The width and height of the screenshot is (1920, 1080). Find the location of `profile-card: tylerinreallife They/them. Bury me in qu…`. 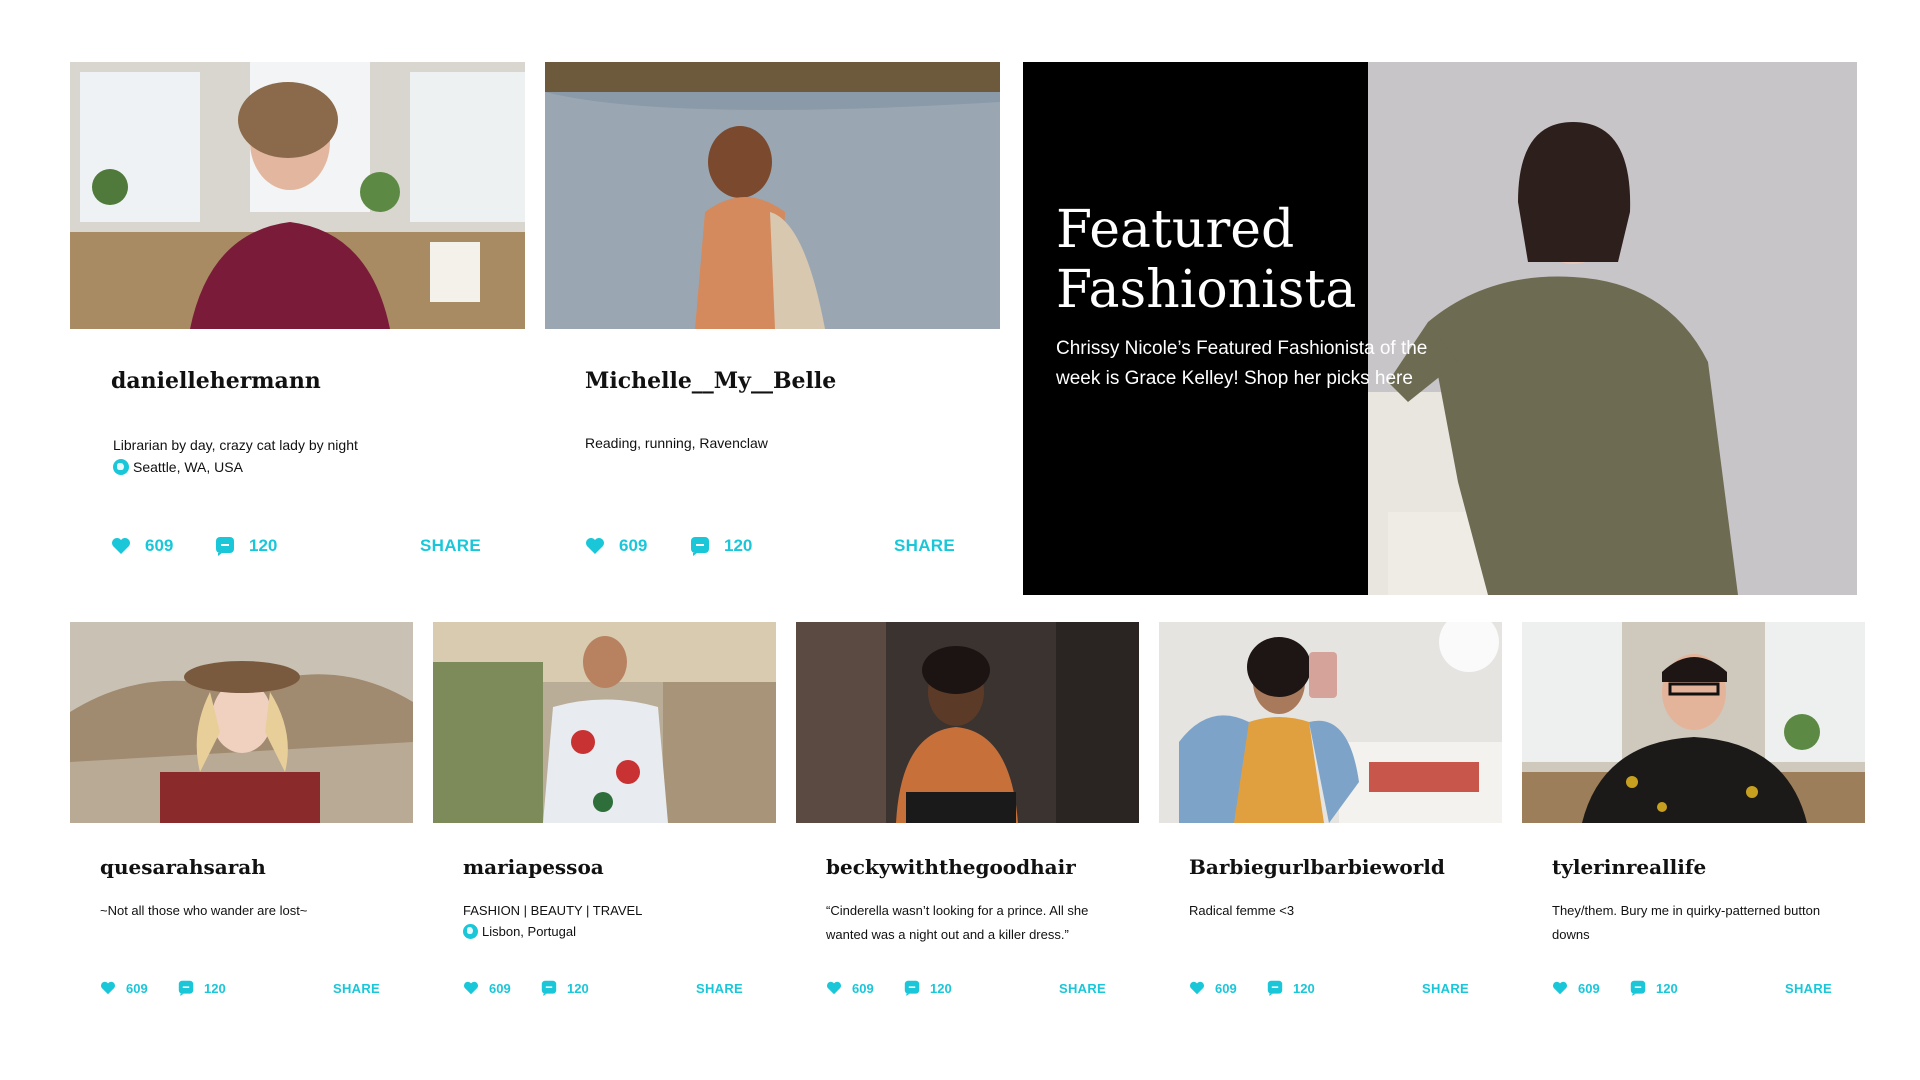

profile-card: tylerinreallife They/them. Bury me in qu… is located at coordinates (1693, 812).